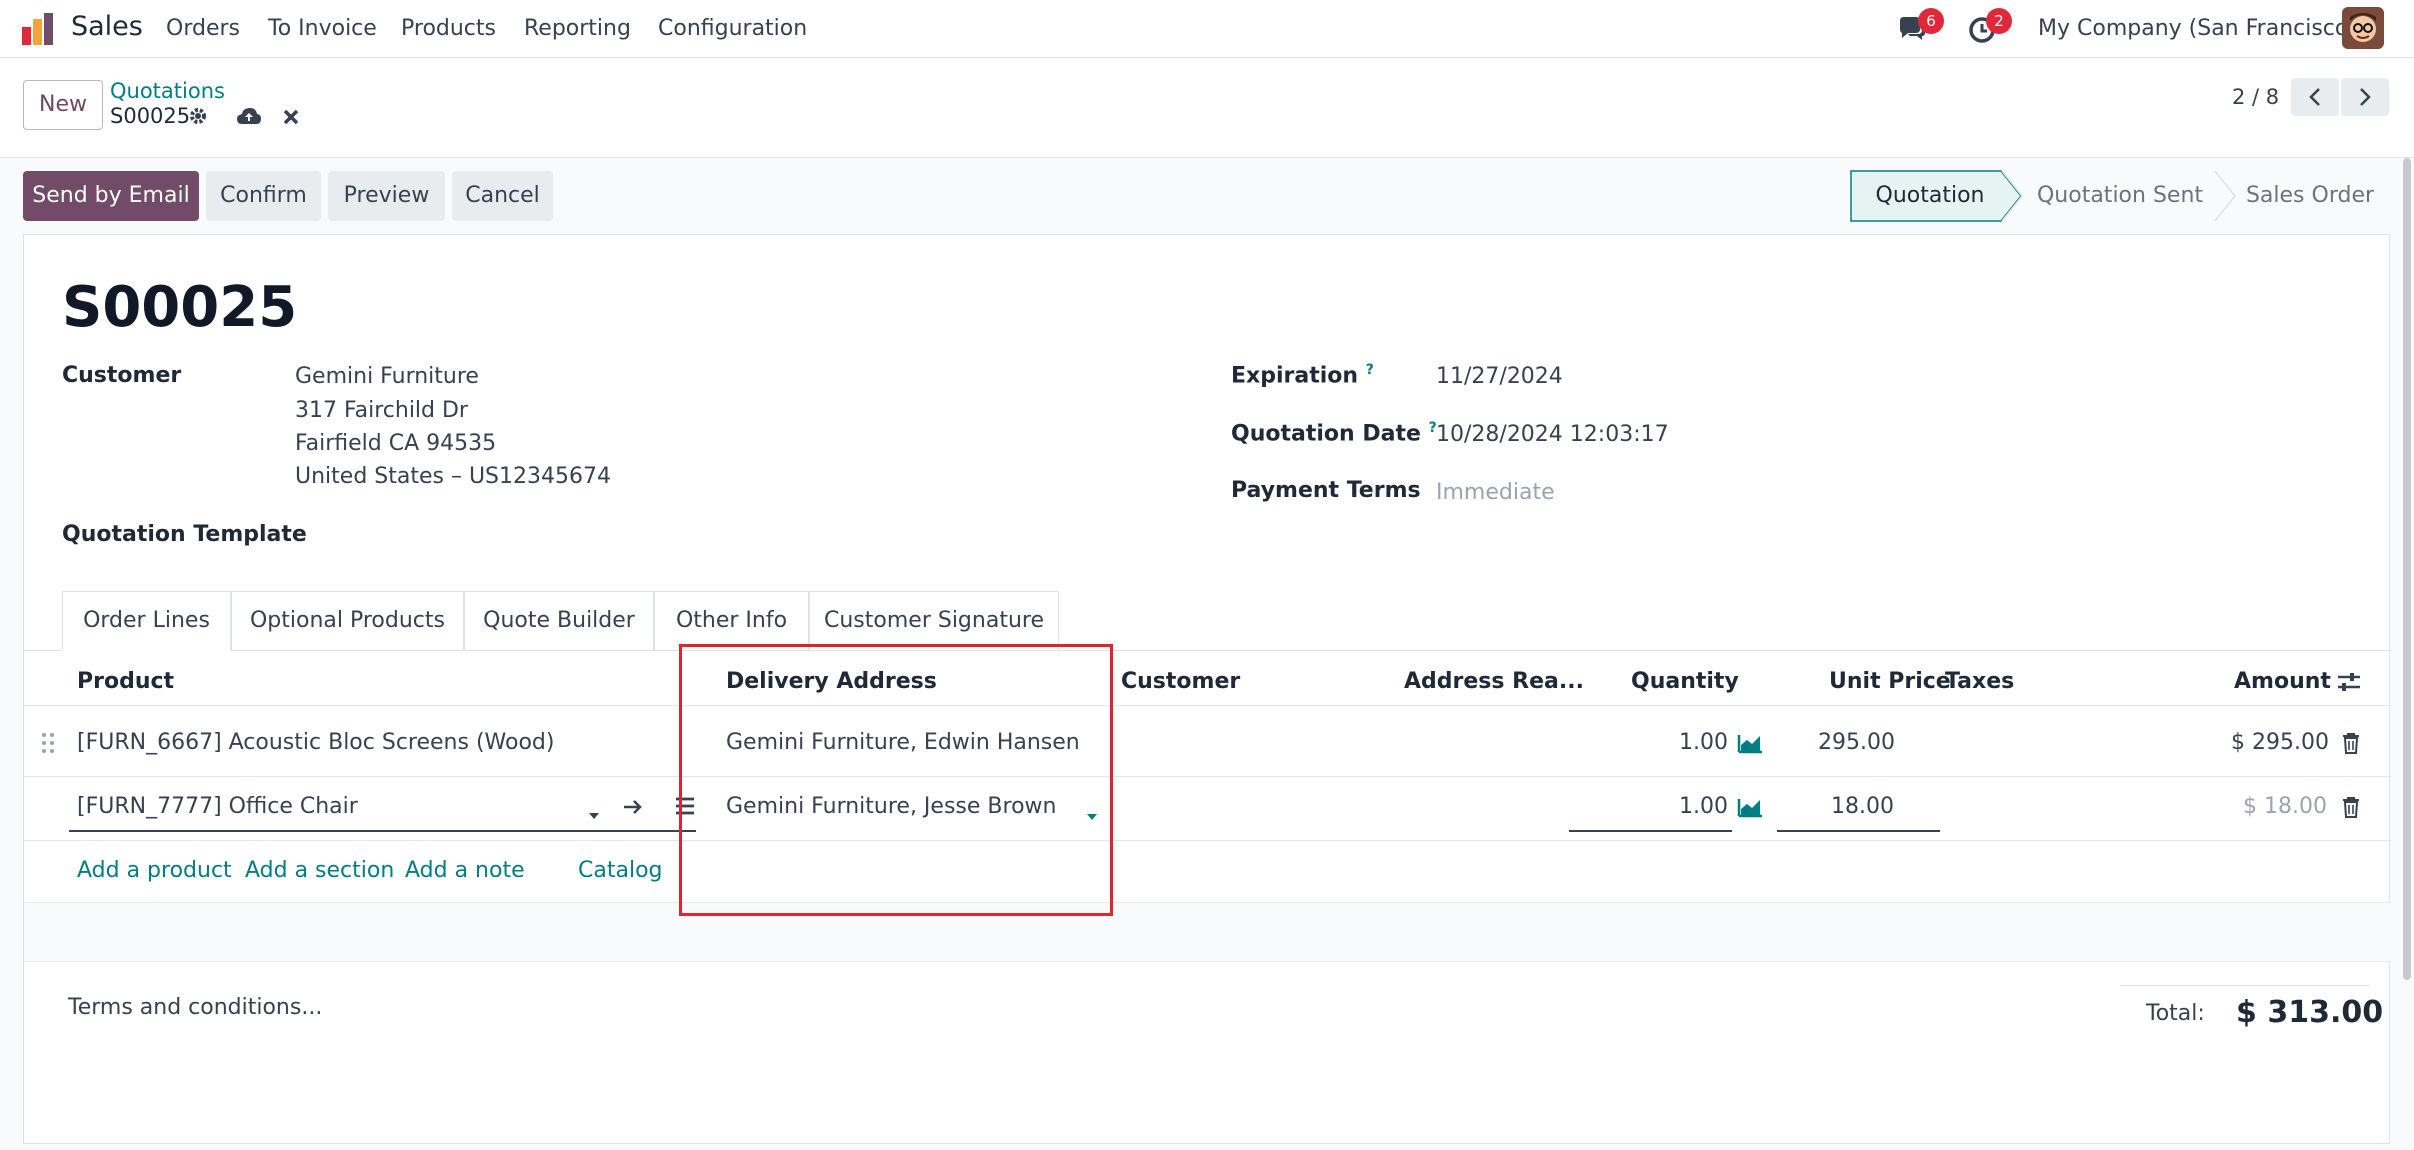 Image resolution: width=2414 pixels, height=1150 pixels. I want to click on pager-next-button, so click(2365, 97).